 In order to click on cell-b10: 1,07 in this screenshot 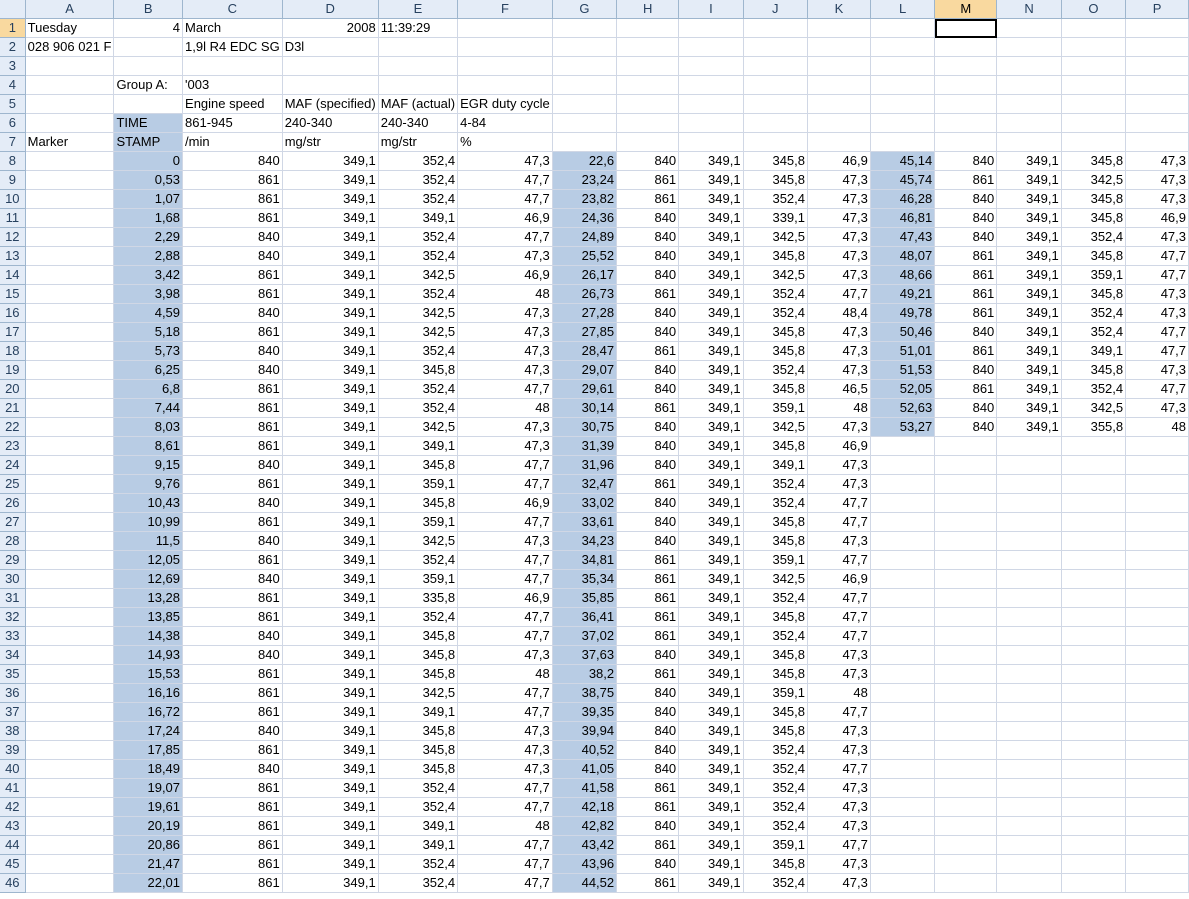, I will do `click(148, 199)`.